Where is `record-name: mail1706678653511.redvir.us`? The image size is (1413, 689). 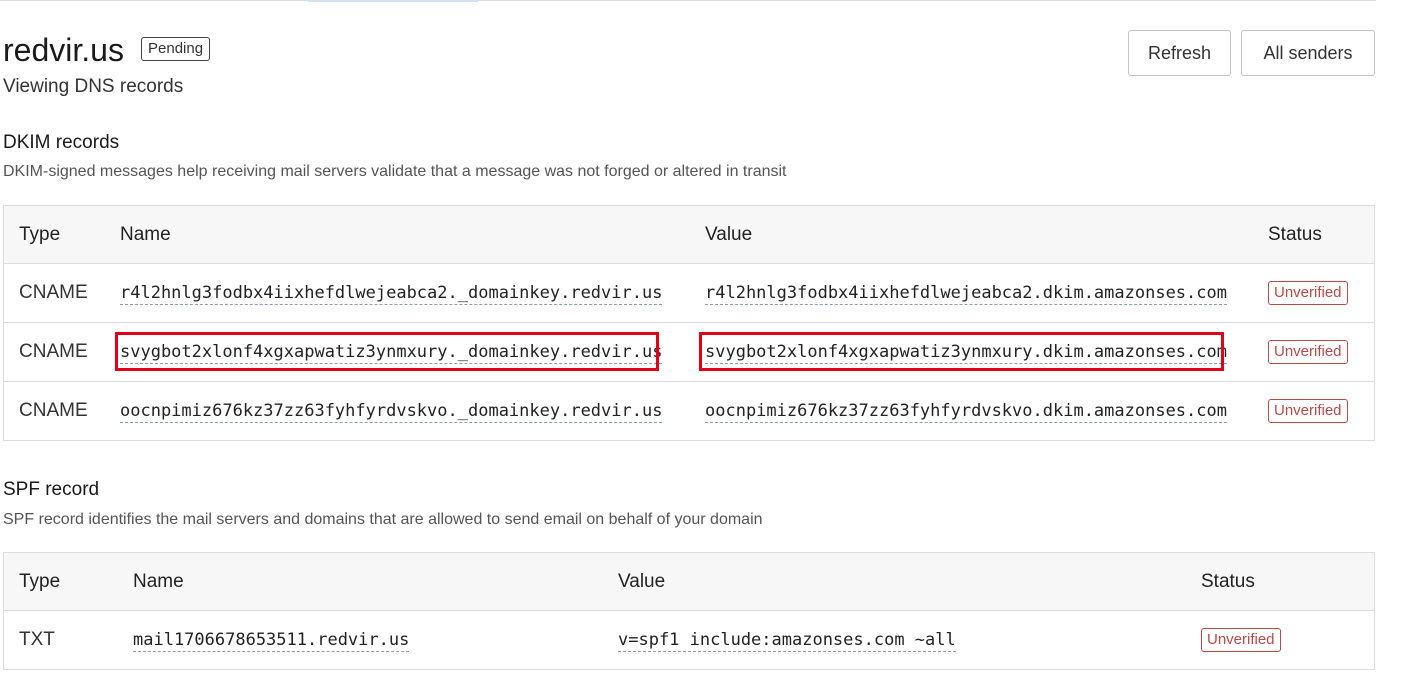
record-name: mail1706678653511.redvir.us is located at coordinates (271, 641).